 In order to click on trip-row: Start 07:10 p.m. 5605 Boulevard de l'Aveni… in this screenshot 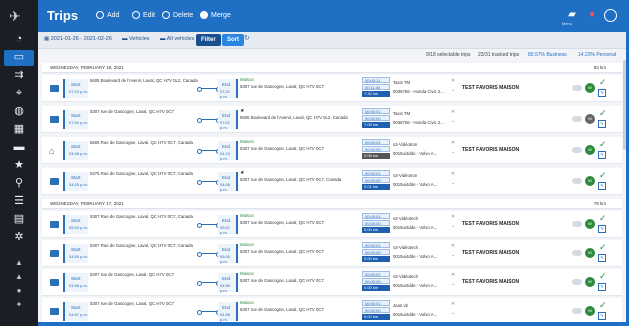, I will do `click(332, 88)`.